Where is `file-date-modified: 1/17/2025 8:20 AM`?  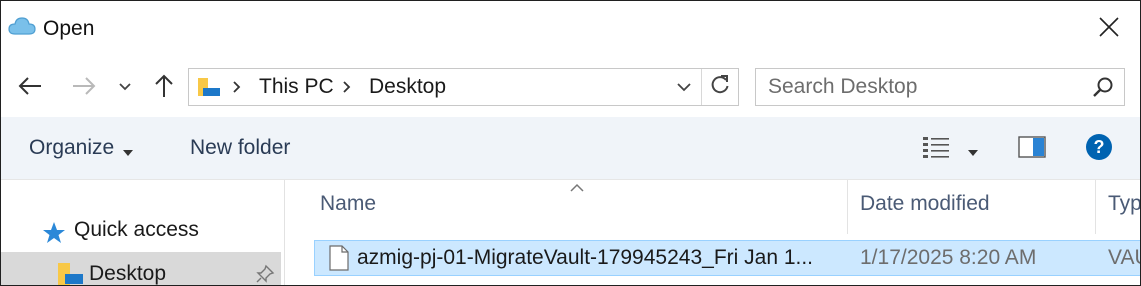 file-date-modified: 1/17/2025 8:20 AM is located at coordinates (948, 257).